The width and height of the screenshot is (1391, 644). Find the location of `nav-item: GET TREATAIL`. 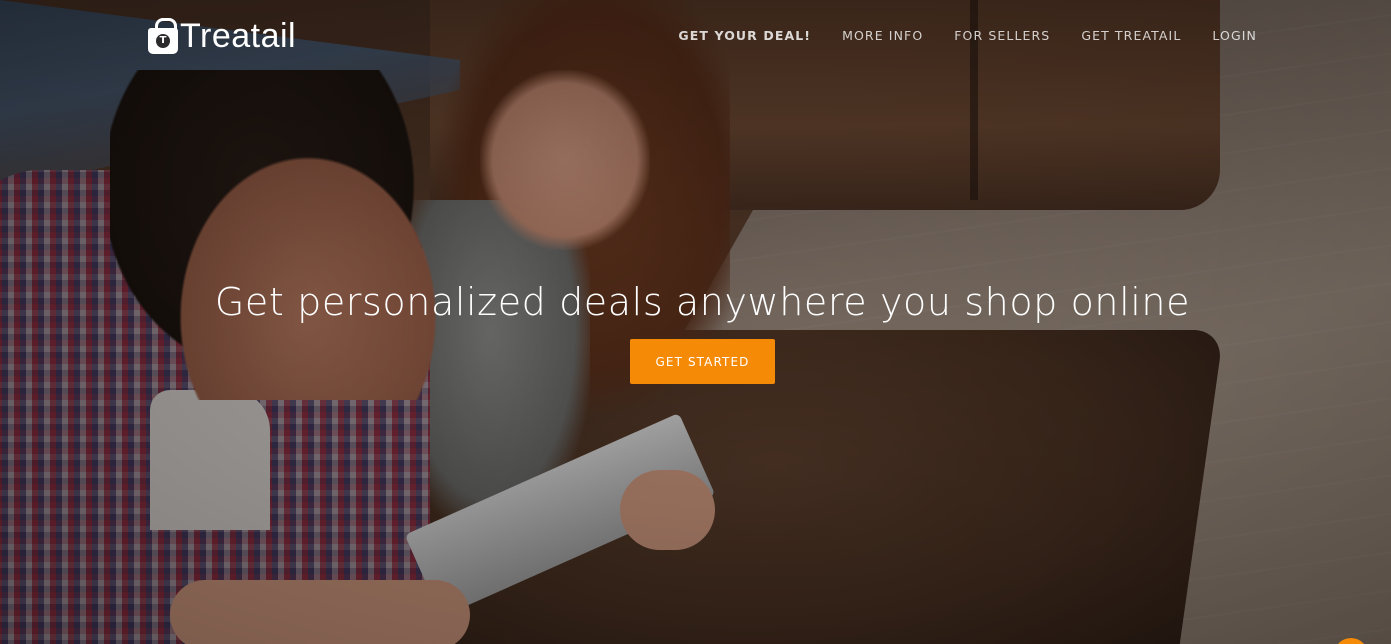

nav-item: GET TREATAIL is located at coordinates (1131, 36).